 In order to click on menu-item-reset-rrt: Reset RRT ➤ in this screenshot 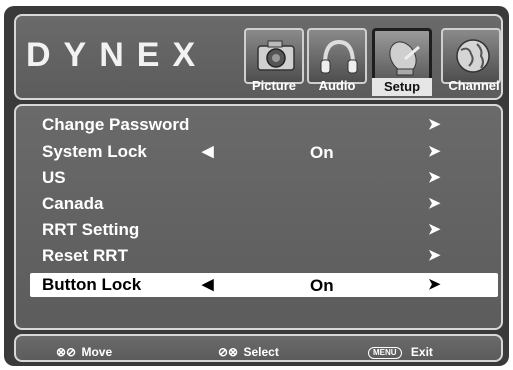, I will do `click(264, 256)`.